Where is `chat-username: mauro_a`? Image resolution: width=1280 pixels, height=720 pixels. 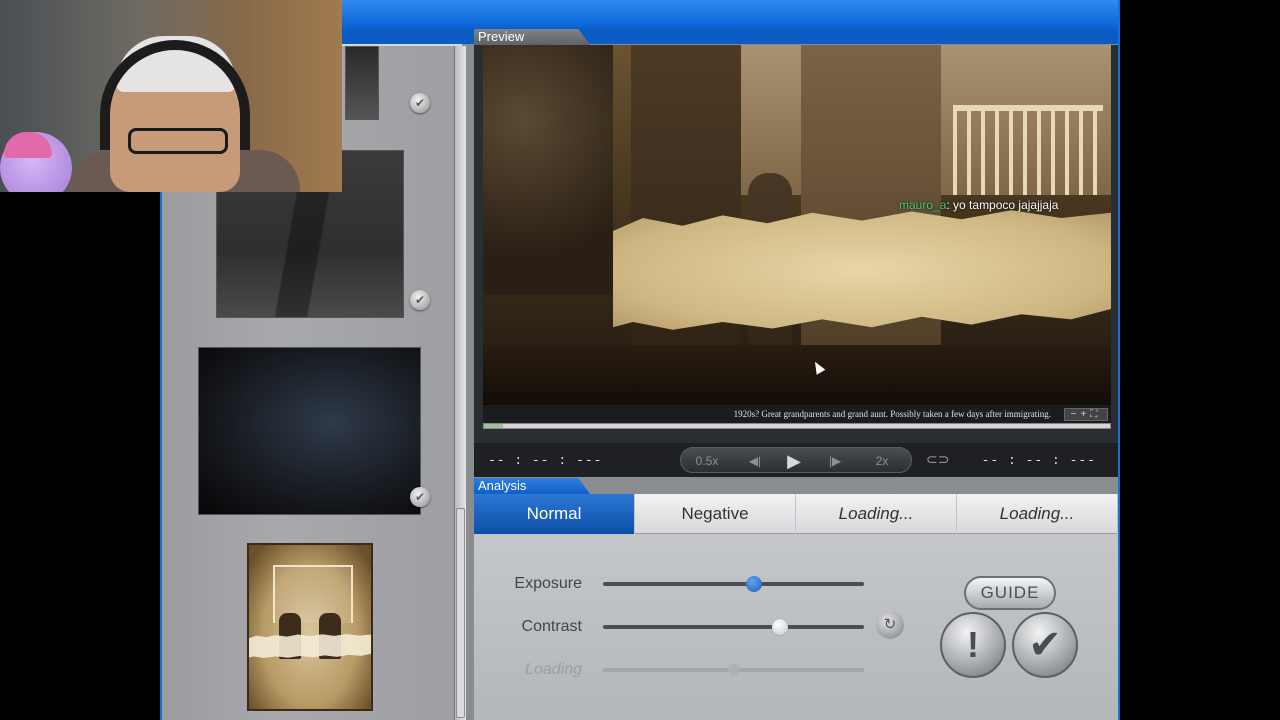
chat-username: mauro_a is located at coordinates (923, 205).